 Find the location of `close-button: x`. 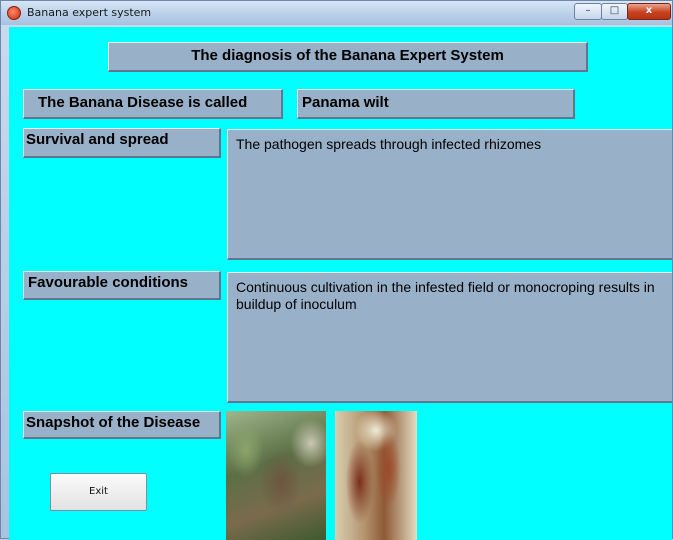

close-button: x is located at coordinates (649, 11).